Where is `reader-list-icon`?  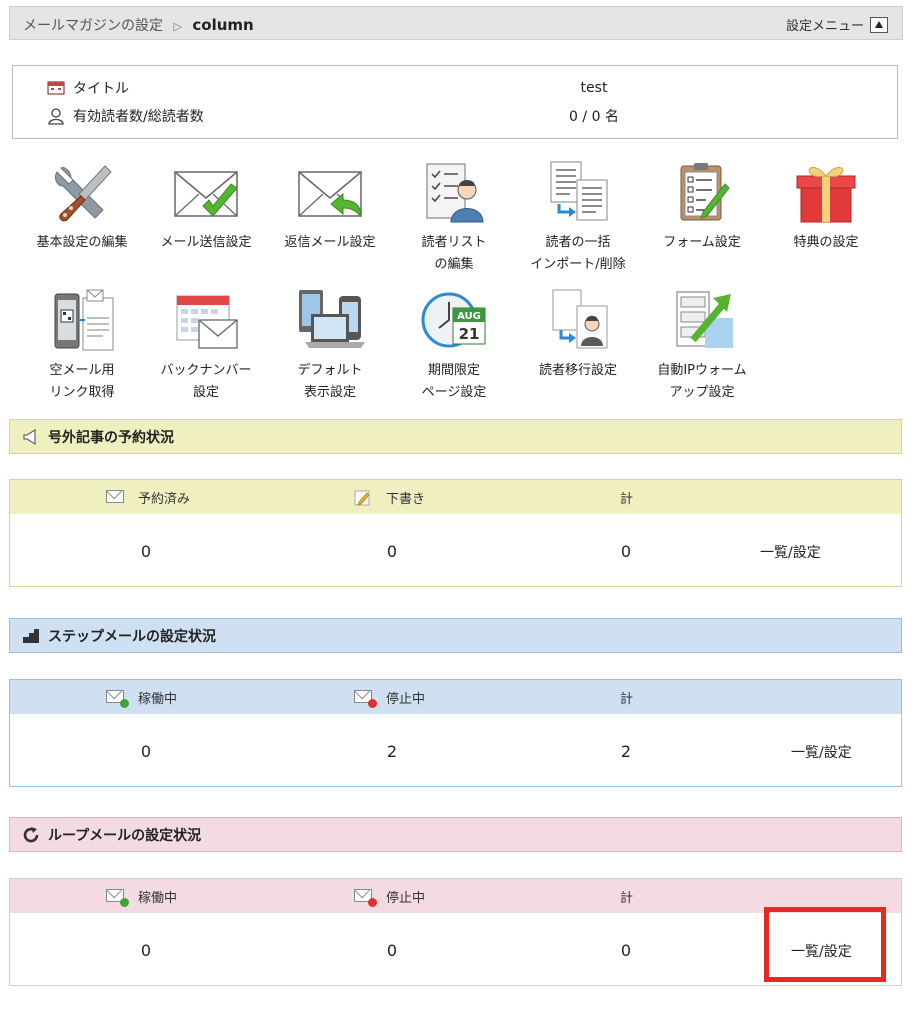
reader-list-icon is located at coordinates (454, 192).